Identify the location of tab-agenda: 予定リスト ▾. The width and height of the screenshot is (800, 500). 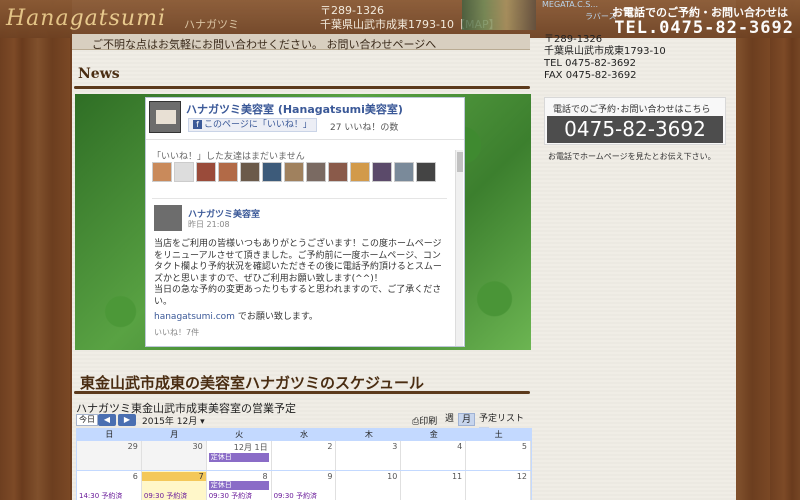
(504, 425).